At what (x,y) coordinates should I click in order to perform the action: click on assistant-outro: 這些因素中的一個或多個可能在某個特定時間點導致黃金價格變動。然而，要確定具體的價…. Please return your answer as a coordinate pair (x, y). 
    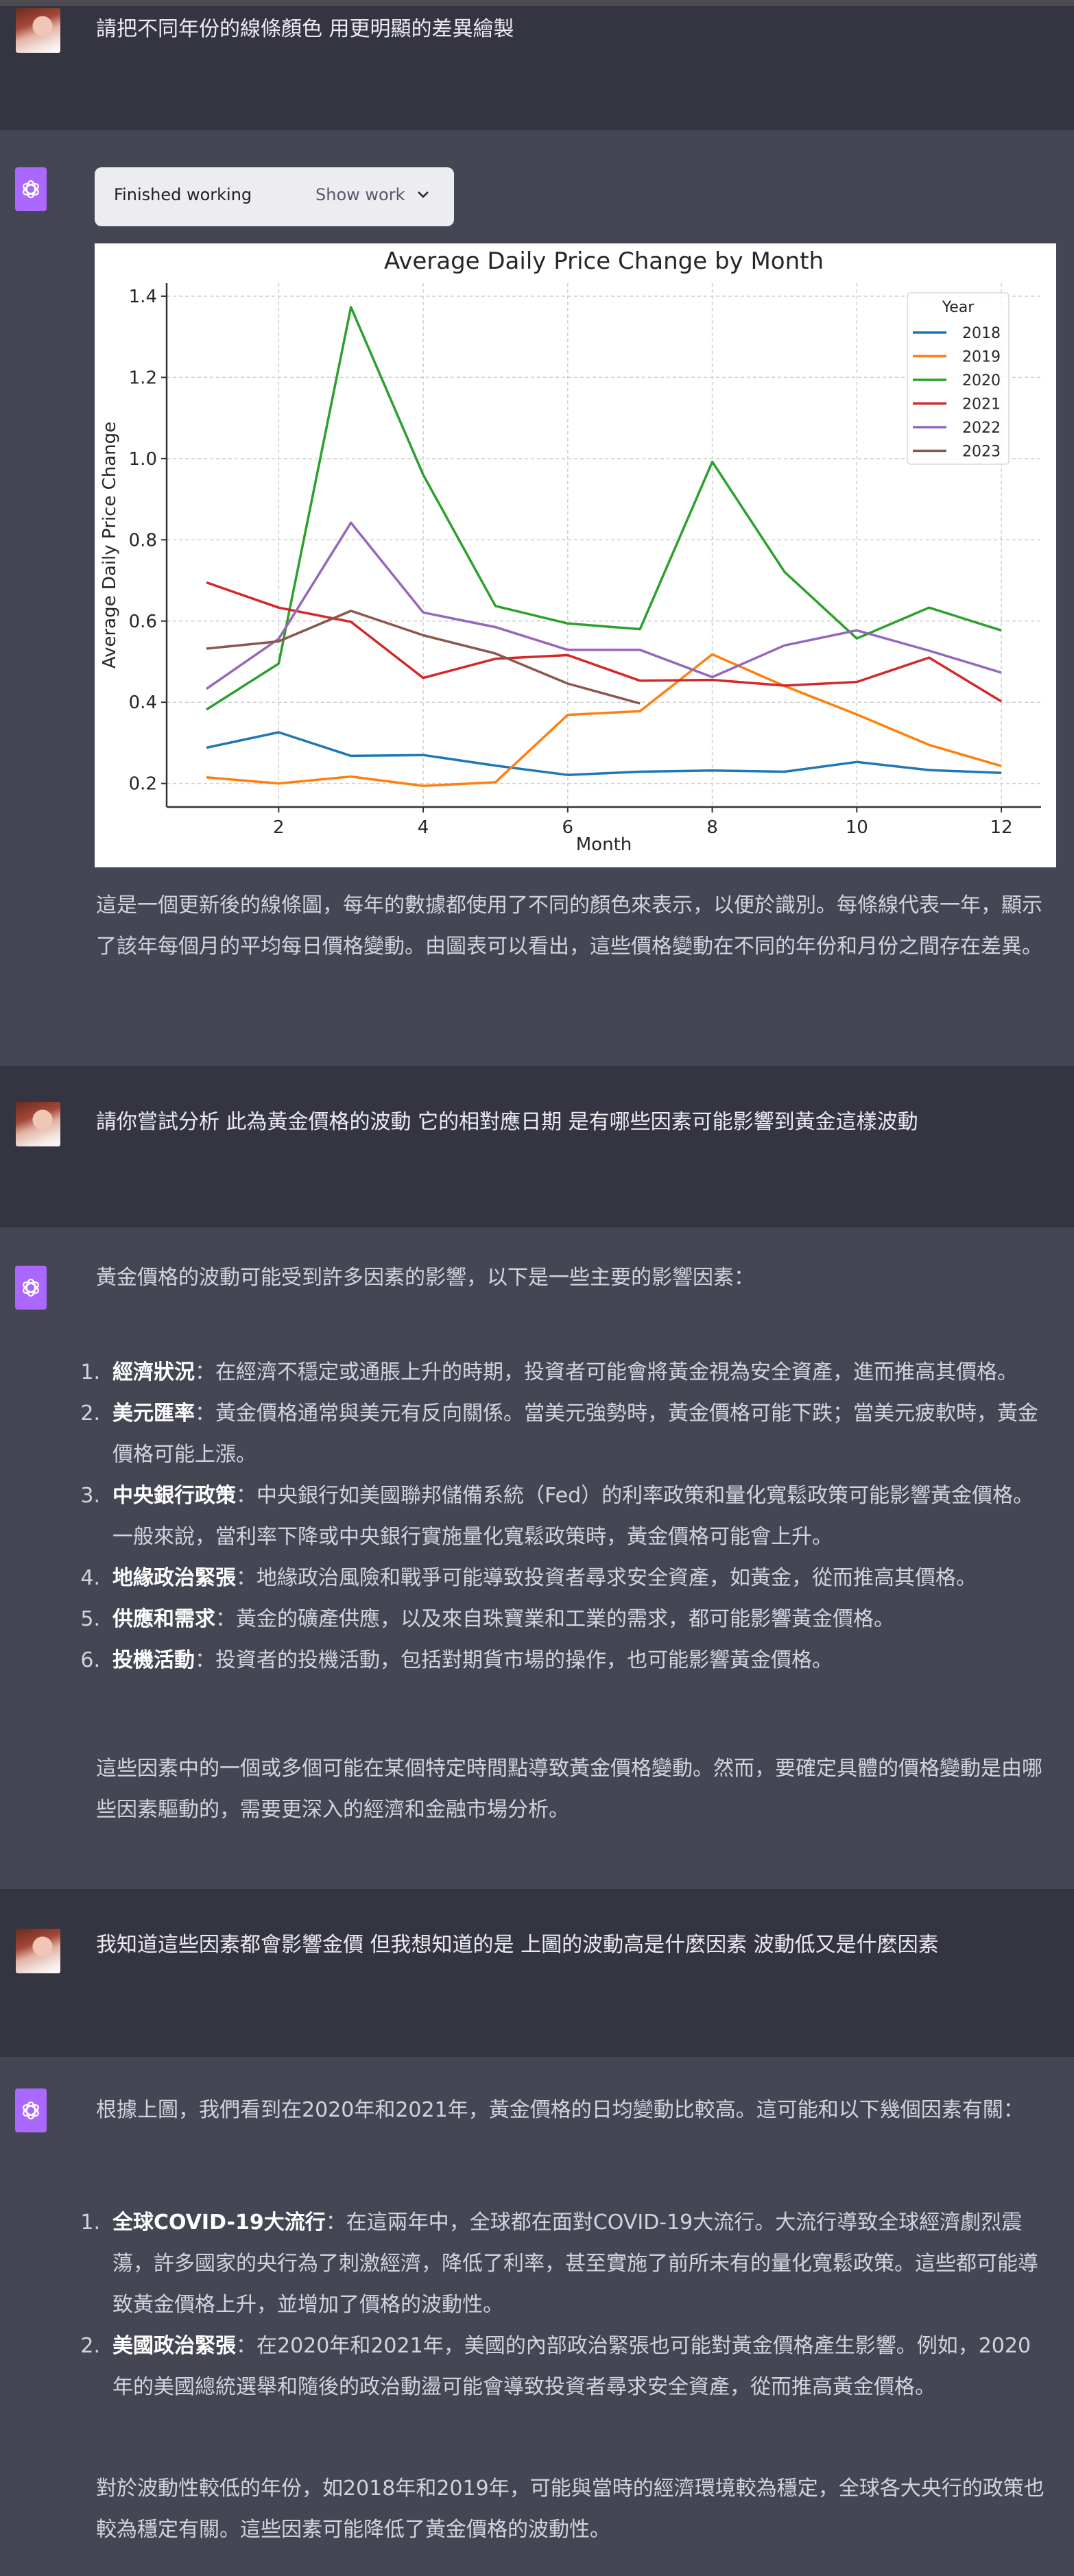
    Looking at the image, I should click on (569, 1790).